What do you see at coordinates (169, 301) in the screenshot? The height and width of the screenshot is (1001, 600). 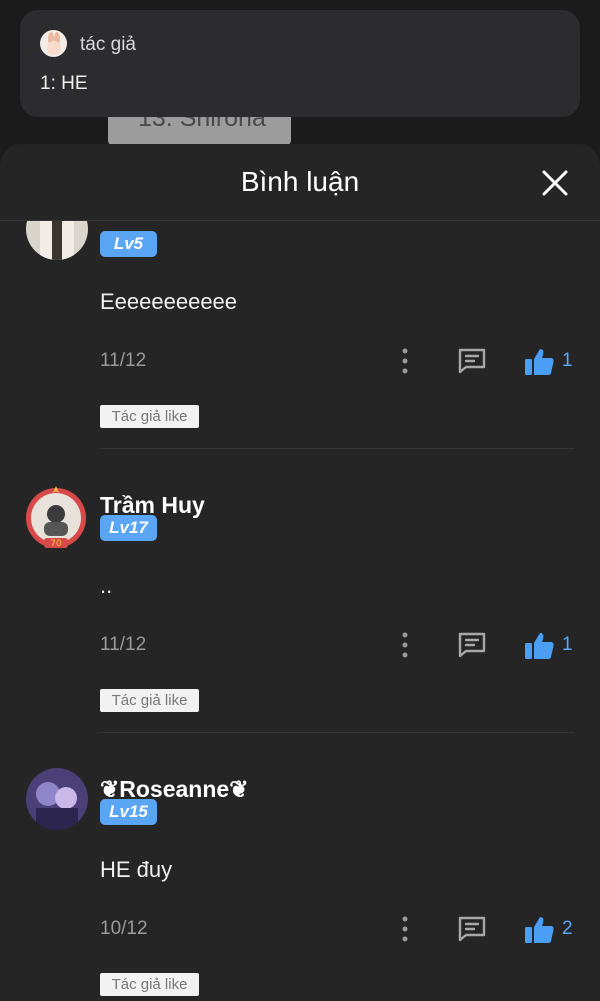 I see `comment-text: Eeeeeeeeeee` at bounding box center [169, 301].